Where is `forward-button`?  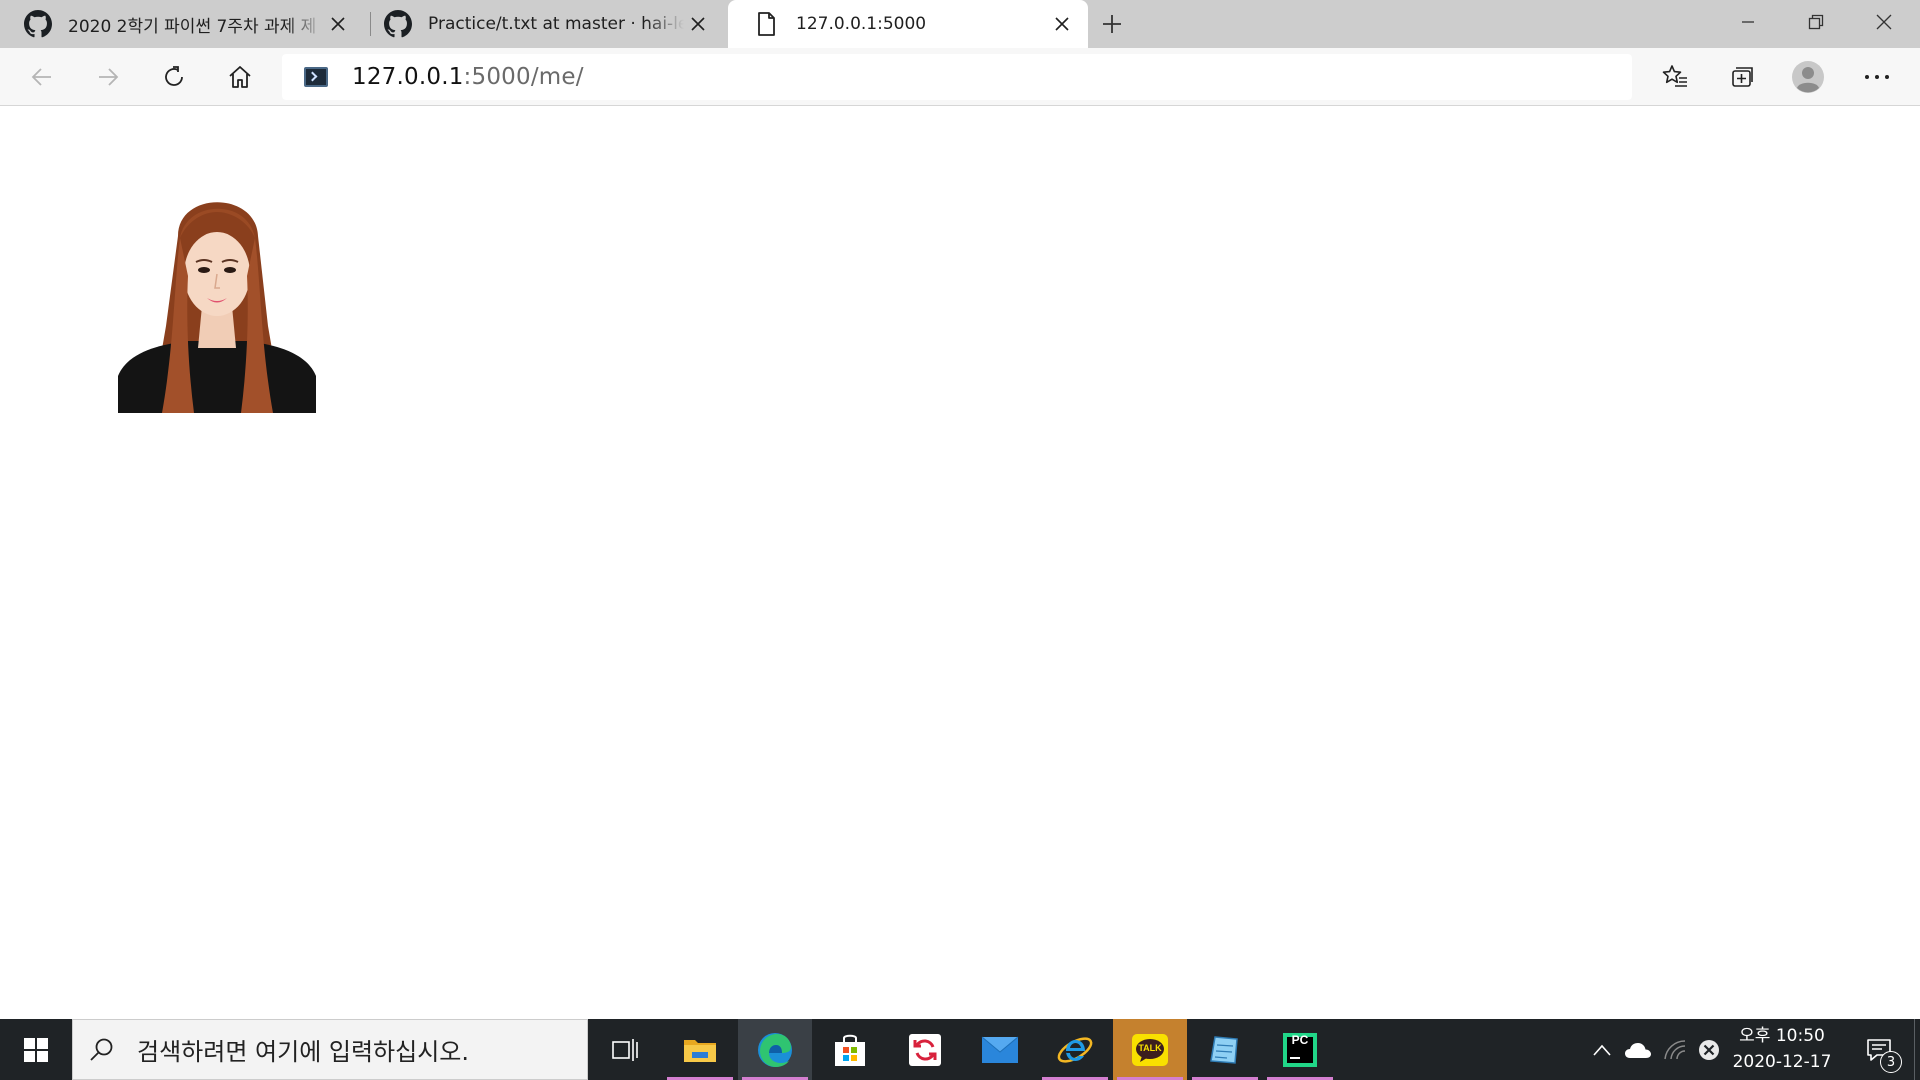 forward-button is located at coordinates (108, 77).